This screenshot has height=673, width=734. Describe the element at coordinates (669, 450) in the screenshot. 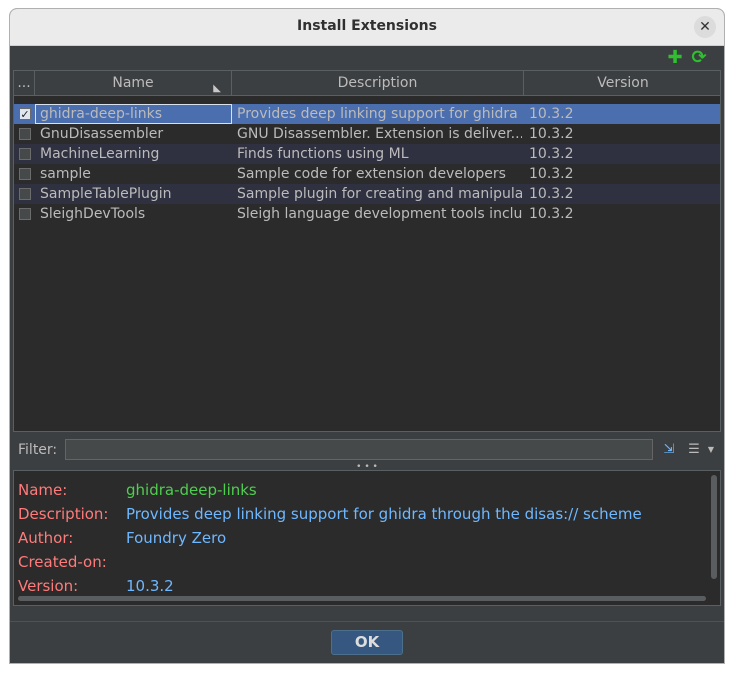

I see `filter-export-icon: ⇲` at that location.